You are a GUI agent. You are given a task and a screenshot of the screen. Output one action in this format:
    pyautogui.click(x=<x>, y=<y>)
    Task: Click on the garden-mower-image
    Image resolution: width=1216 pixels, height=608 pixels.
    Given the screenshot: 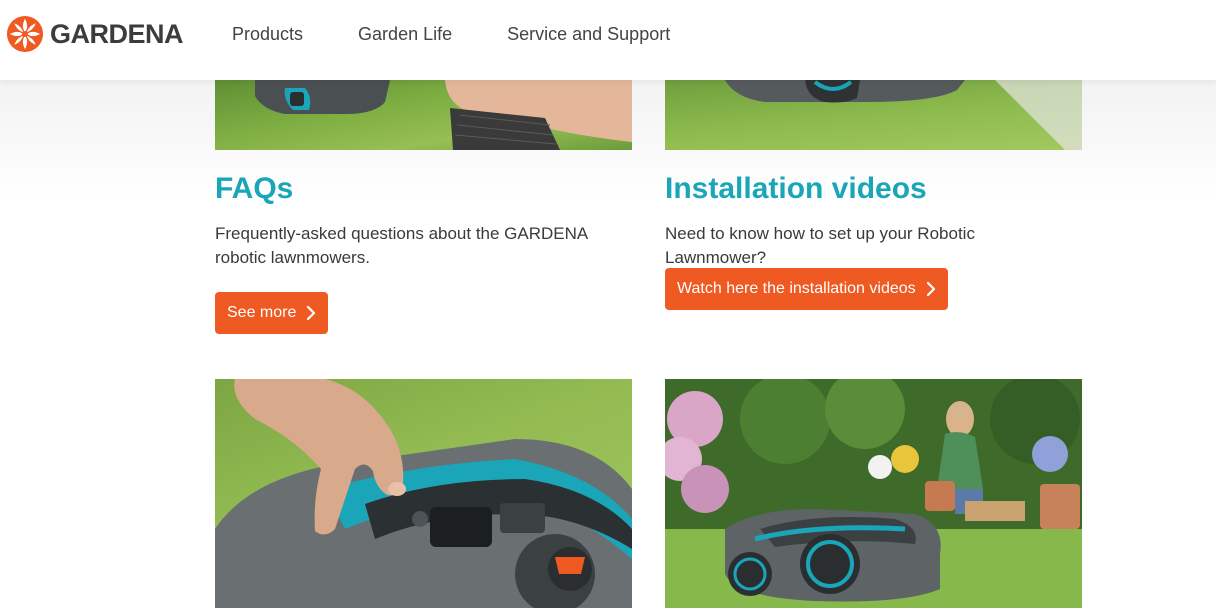 What is the action you would take?
    pyautogui.click(x=873, y=493)
    